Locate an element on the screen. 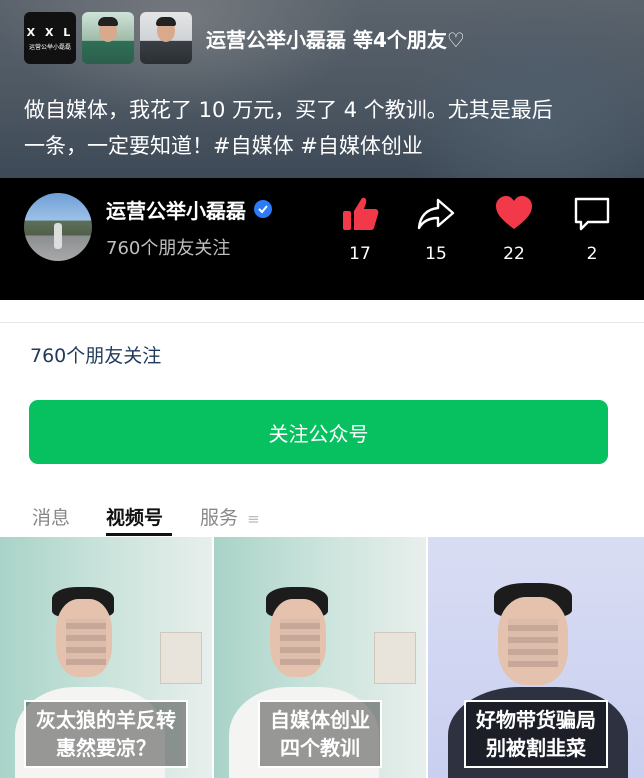 This screenshot has height=778, width=644. author-row: 运营公举小磊磊 760个朋友关注 is located at coordinates (148, 227).